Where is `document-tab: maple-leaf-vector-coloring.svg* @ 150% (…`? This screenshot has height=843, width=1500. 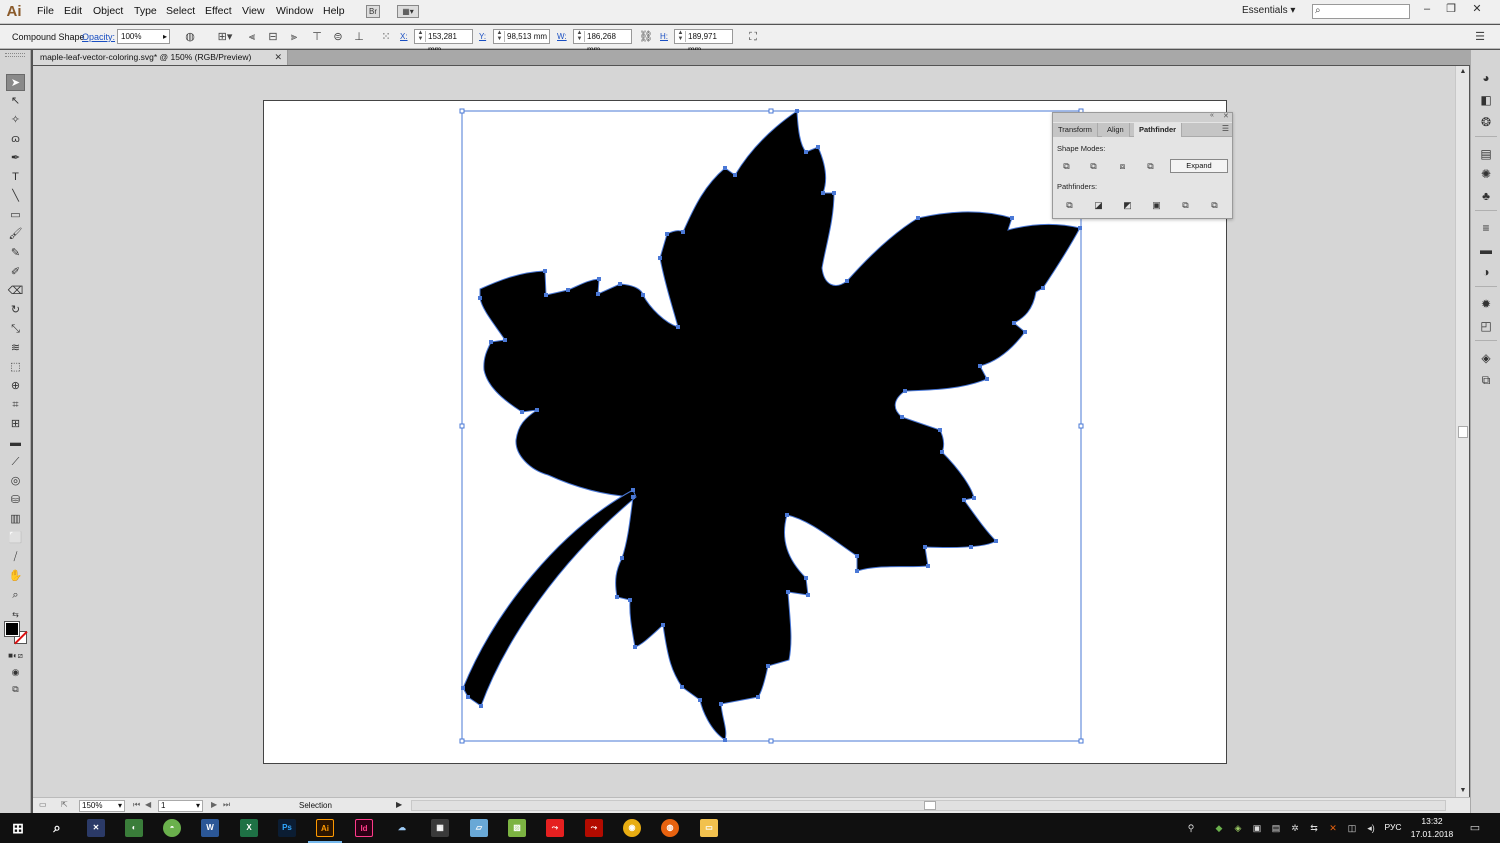
document-tab: maple-leaf-vector-coloring.svg* @ 150% (… is located at coordinates (160, 57).